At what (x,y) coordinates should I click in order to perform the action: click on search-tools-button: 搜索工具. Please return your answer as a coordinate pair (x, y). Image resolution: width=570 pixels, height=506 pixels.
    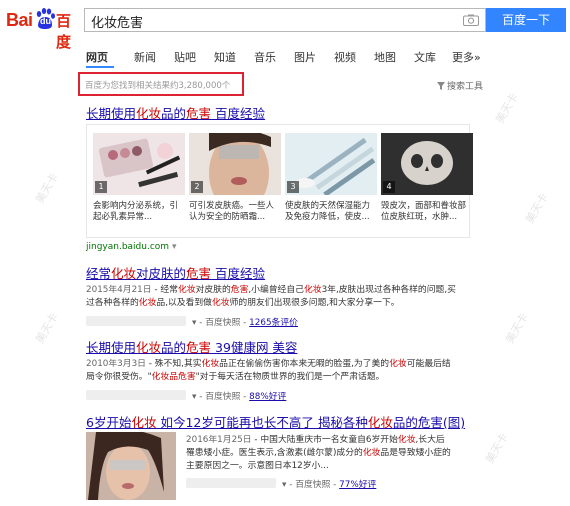
    Looking at the image, I should click on (460, 85).